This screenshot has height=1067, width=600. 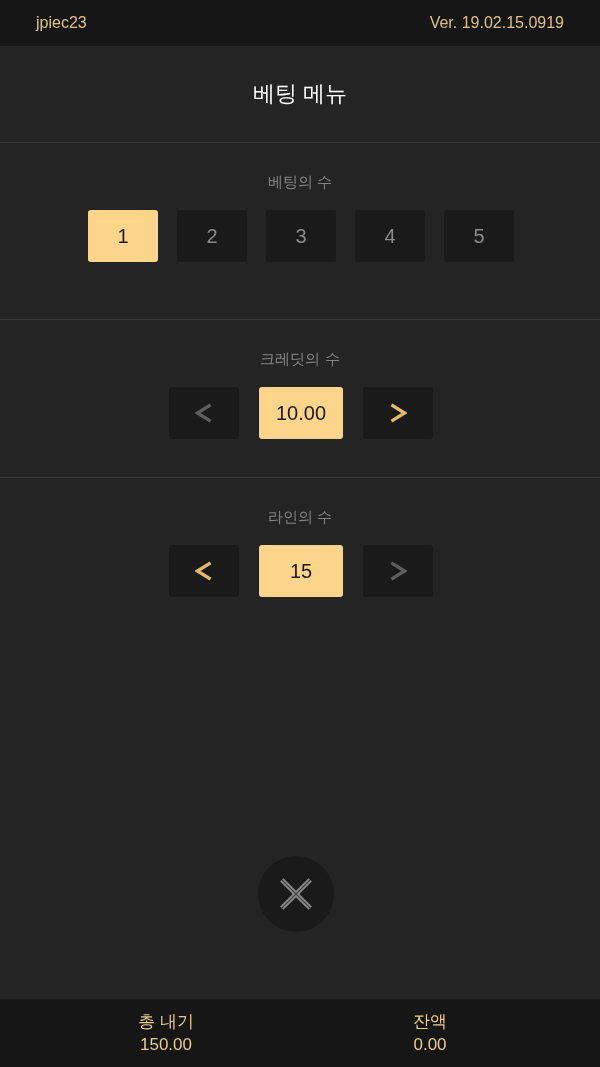 What do you see at coordinates (301, 413) in the screenshot?
I see `value-display: 10.00` at bounding box center [301, 413].